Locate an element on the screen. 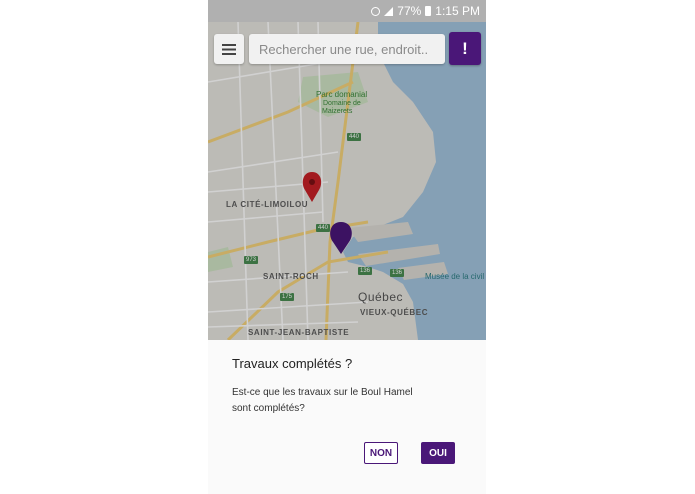 The width and height of the screenshot is (695, 494). road-shield: 973 is located at coordinates (251, 260).